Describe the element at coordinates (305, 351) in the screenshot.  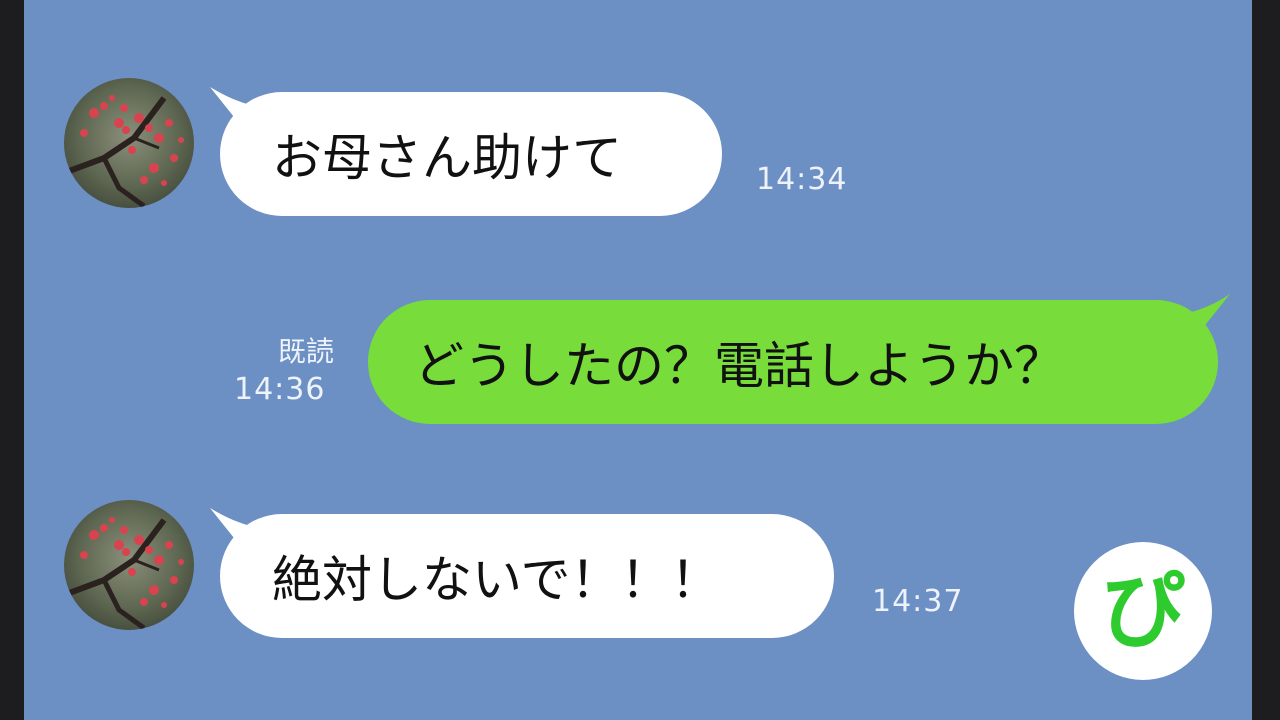
I see `read-label: 既読` at that location.